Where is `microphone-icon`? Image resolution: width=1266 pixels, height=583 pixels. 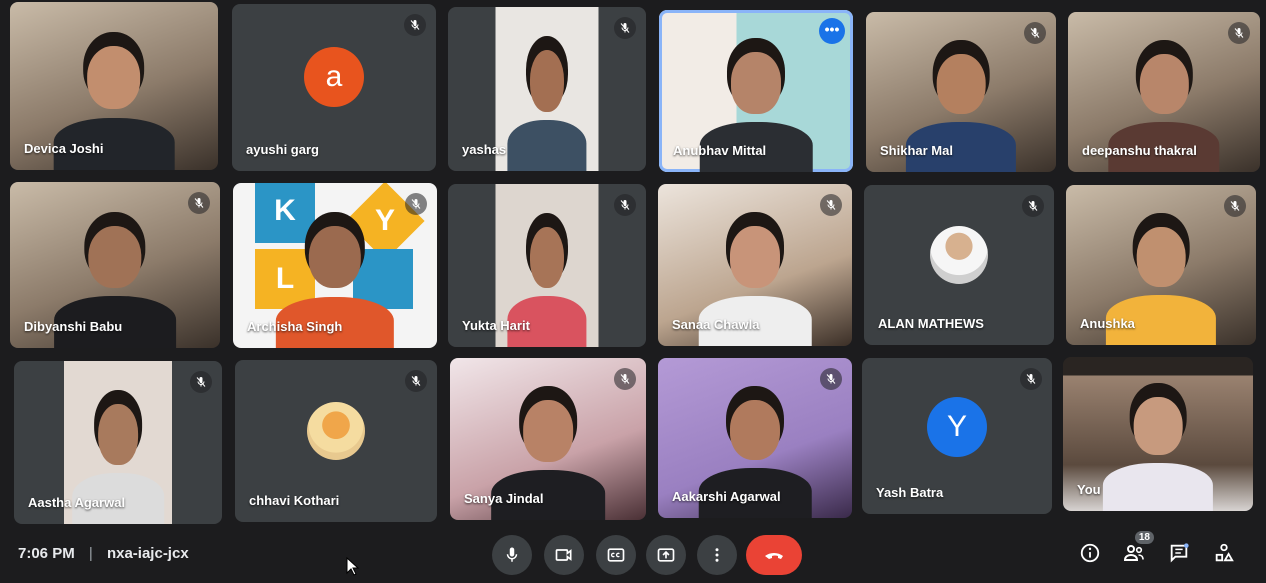
microphone-icon is located at coordinates (512, 554).